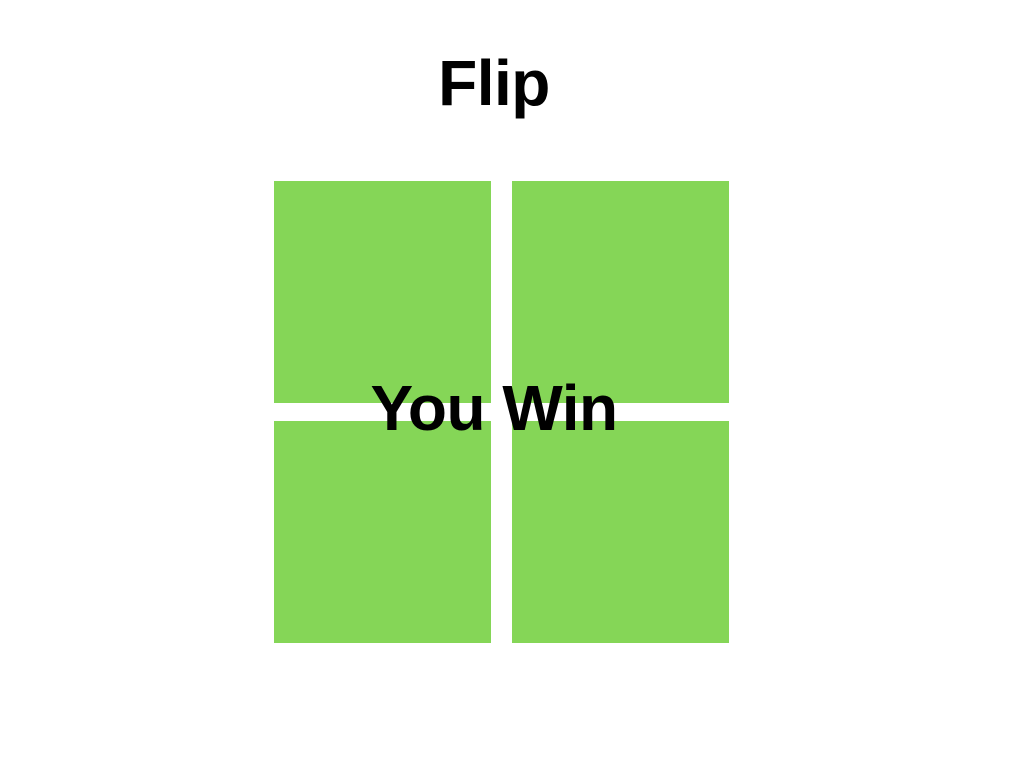  I want to click on tile-bottom-left, so click(382, 532).